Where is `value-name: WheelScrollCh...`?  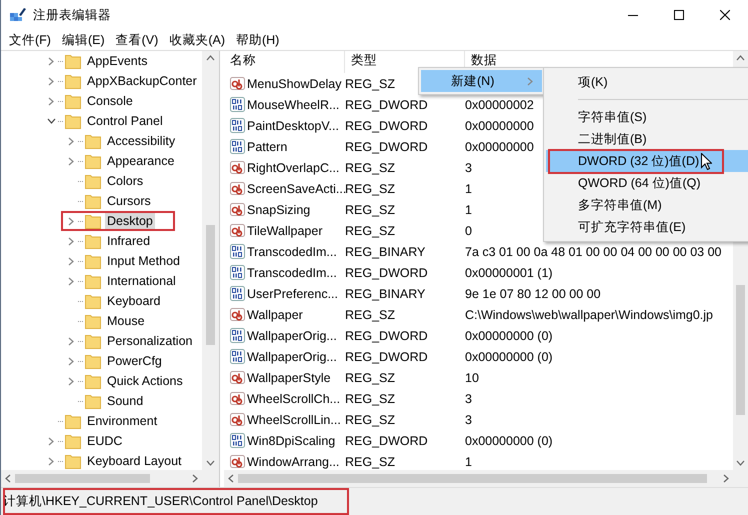
value-name: WheelScrollCh... is located at coordinates (293, 399).